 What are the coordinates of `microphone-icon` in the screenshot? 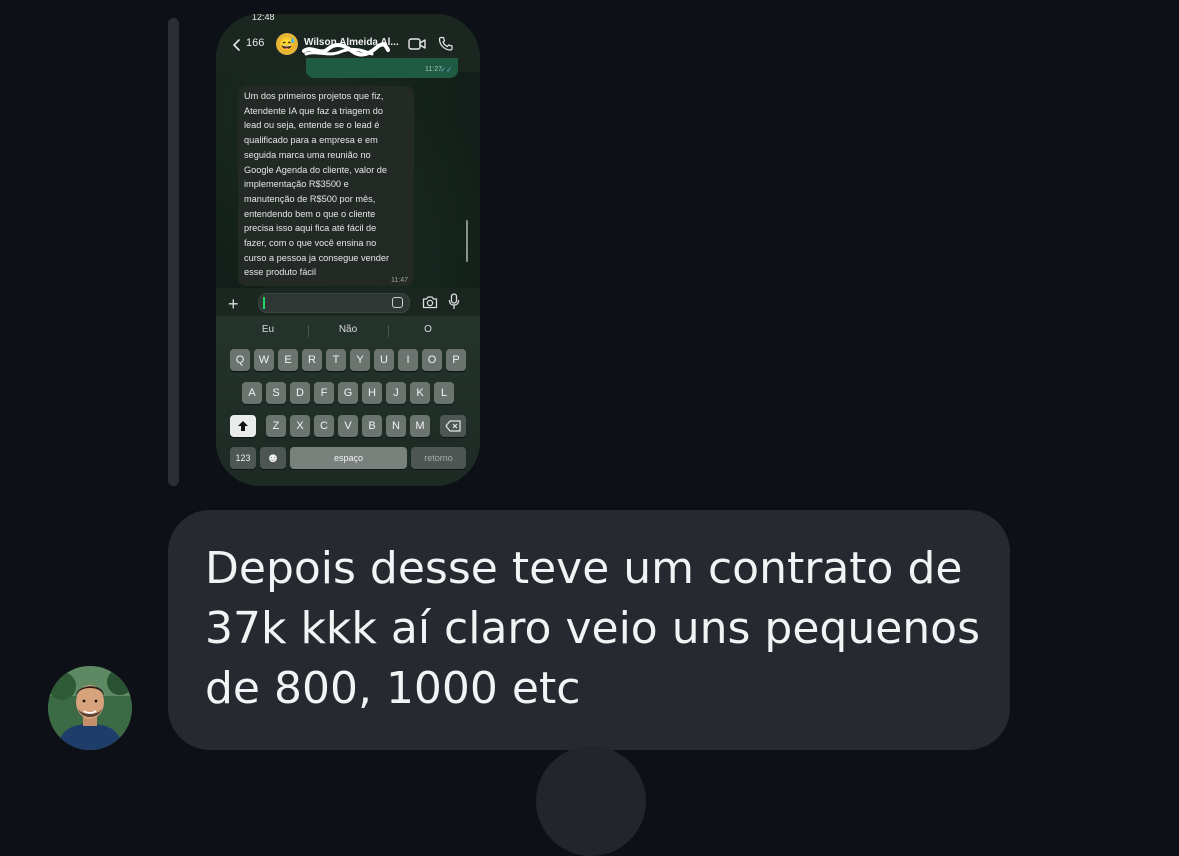 It's located at (454, 301).